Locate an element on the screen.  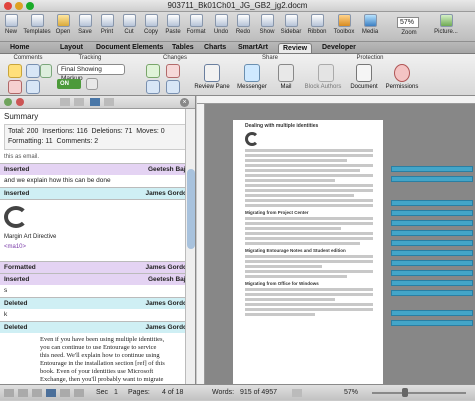
accept-change-icon is located at coordinates (153, 71).